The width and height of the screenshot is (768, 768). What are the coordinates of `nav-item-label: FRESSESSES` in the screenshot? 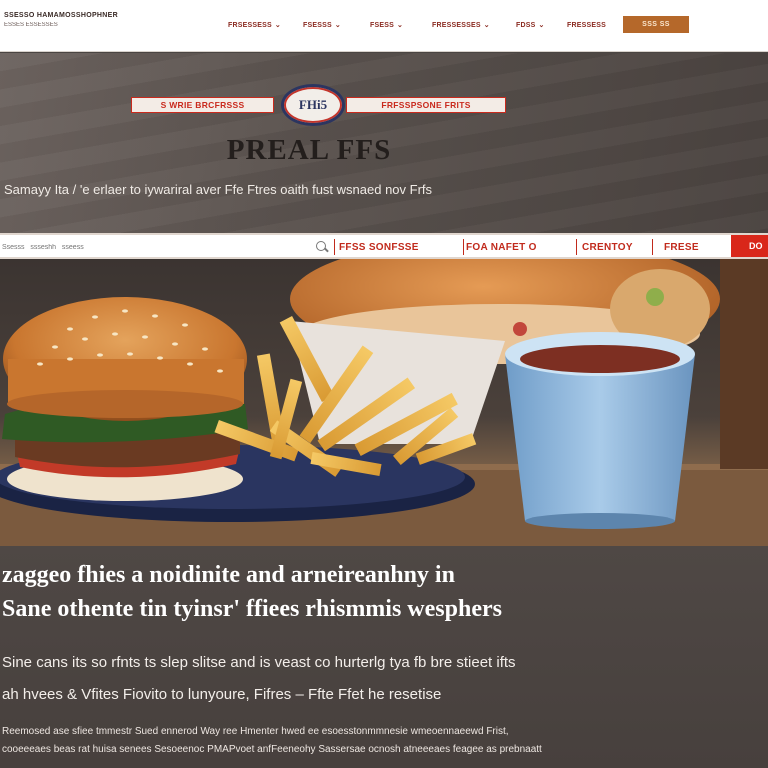 It's located at (456, 25).